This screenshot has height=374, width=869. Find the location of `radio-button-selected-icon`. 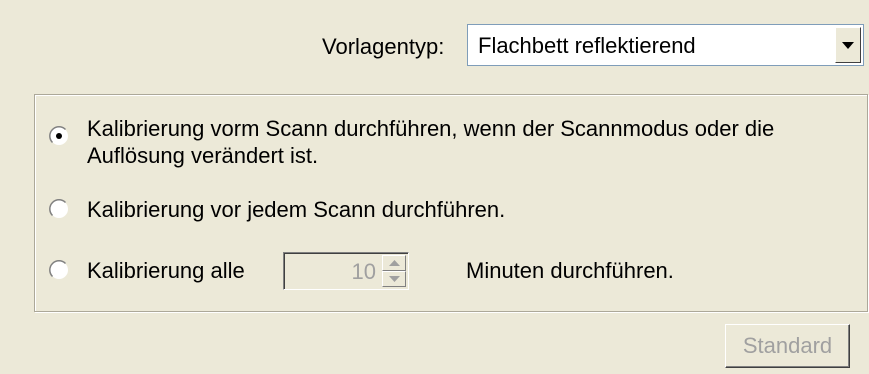

radio-button-selected-icon is located at coordinates (59, 136).